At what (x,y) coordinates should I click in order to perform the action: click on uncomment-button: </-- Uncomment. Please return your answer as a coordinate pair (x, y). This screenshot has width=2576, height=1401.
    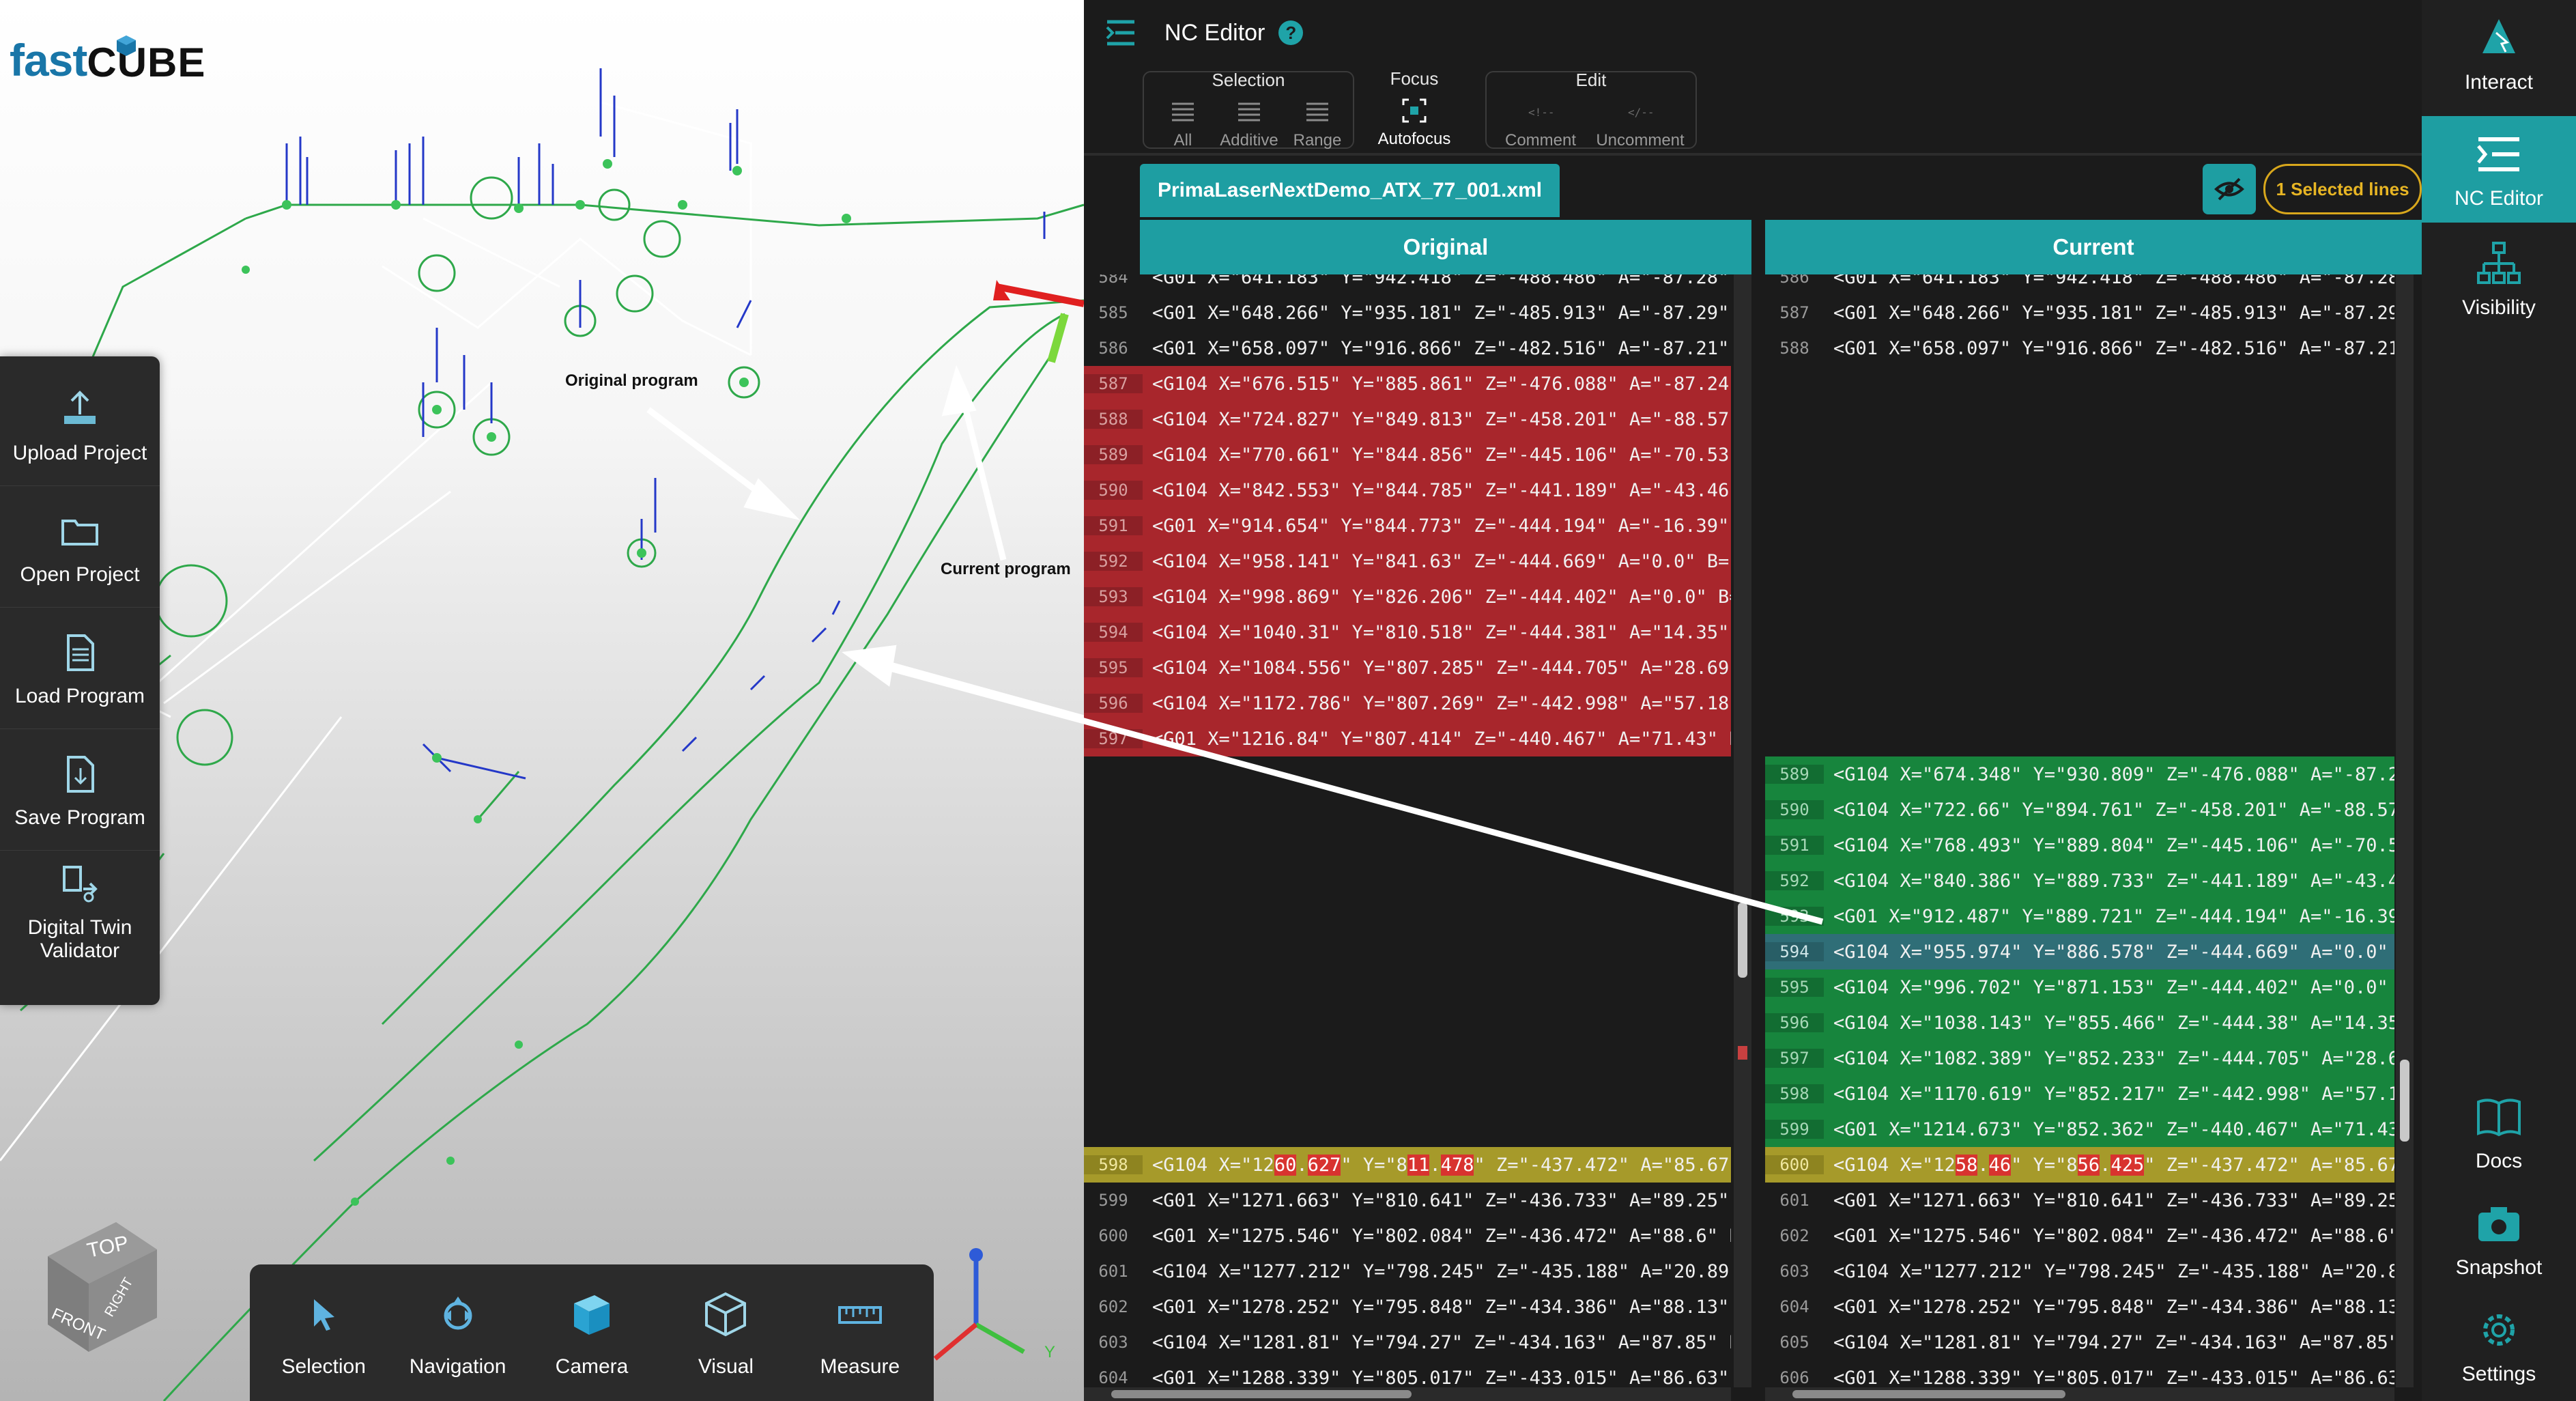
    Looking at the image, I should click on (1640, 123).